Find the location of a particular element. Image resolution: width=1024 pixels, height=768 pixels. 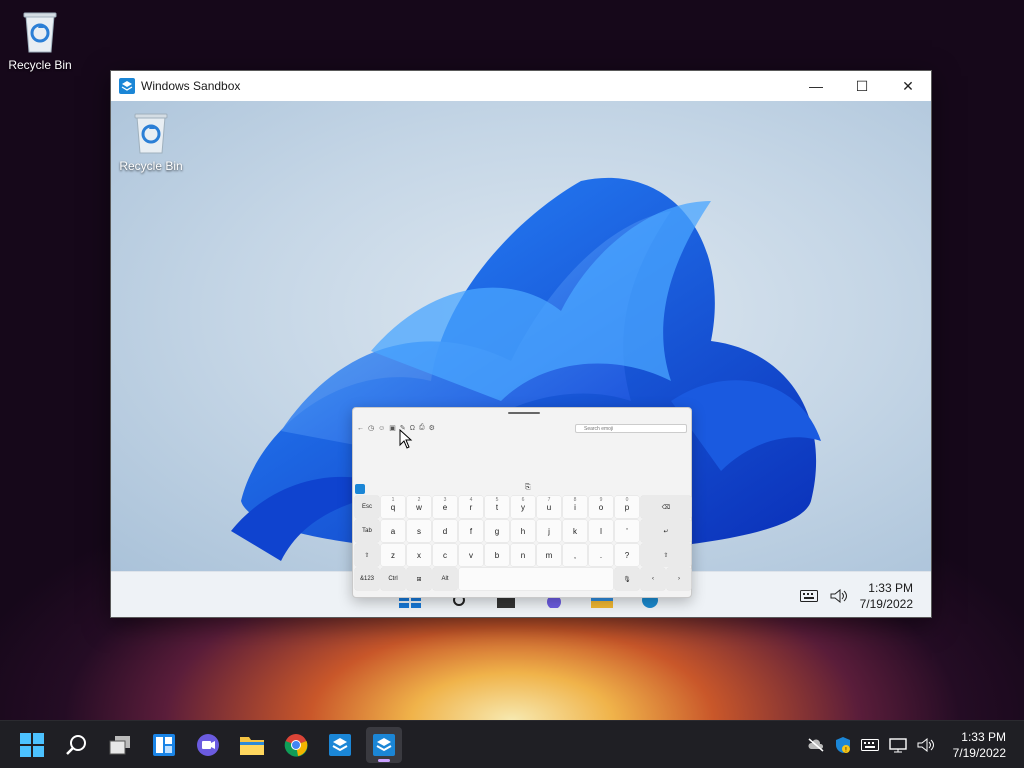

recent-icon: ◷ is located at coordinates (371, 428).